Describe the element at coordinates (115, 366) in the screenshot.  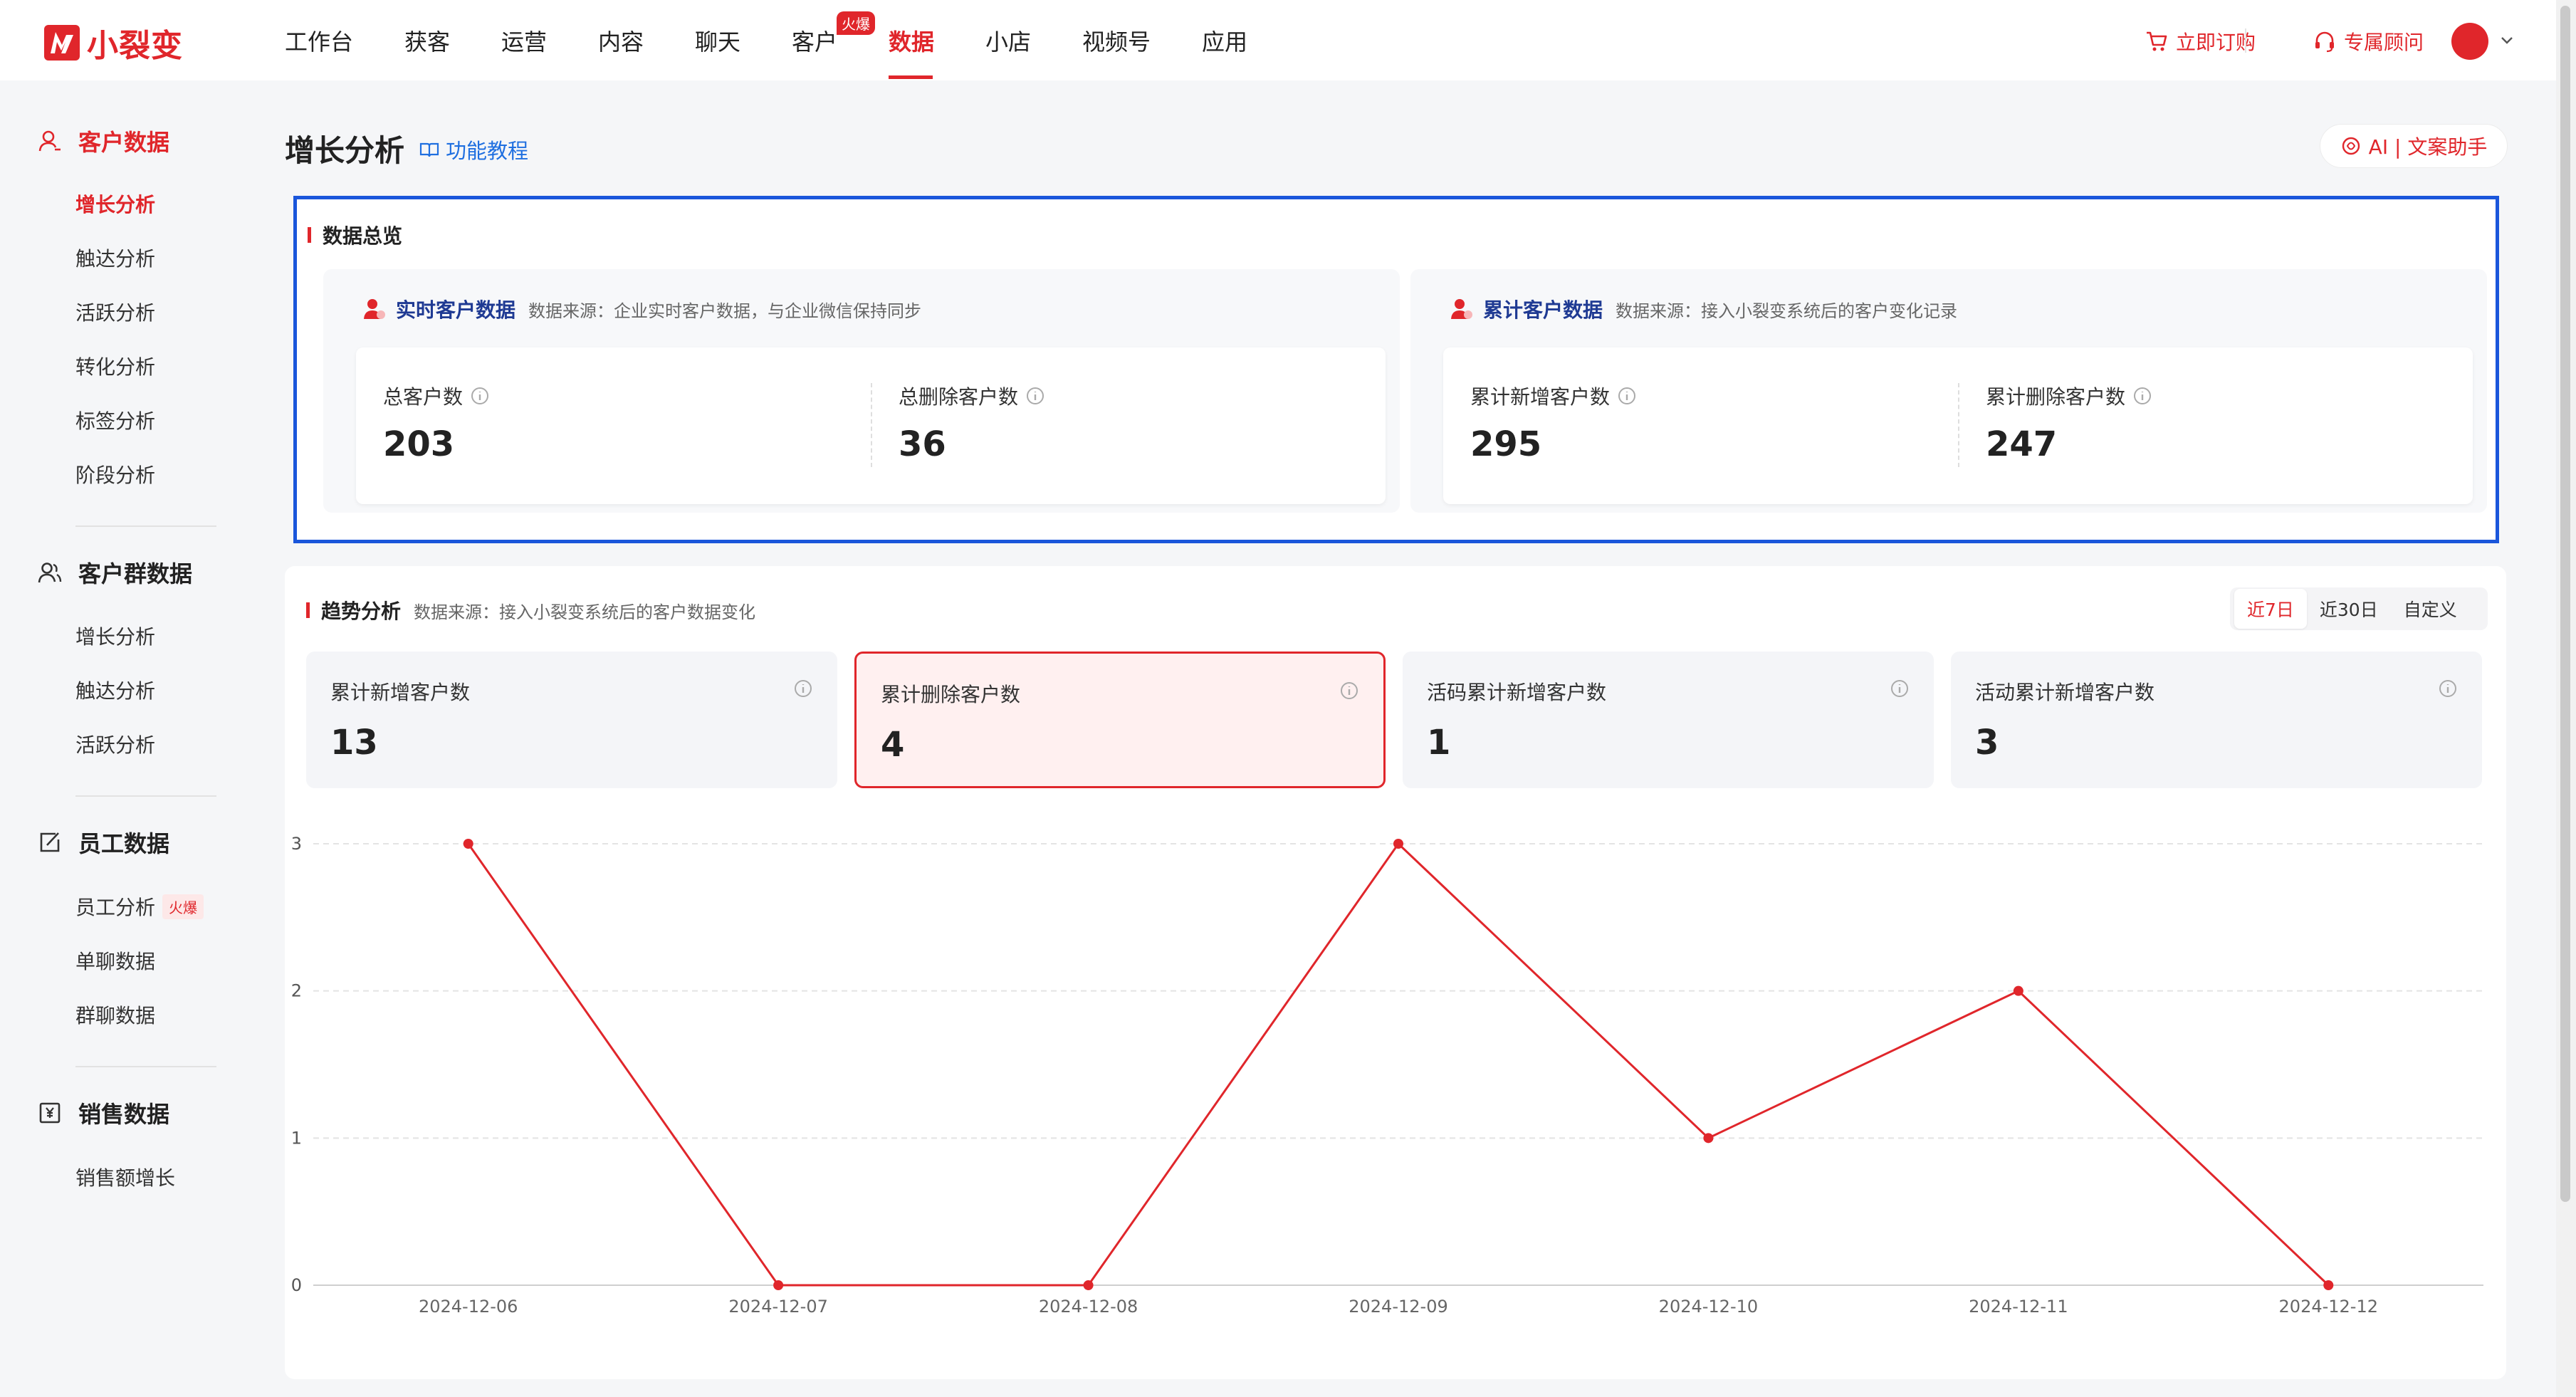
I see `sidebar-item-customer-conversion: 转化分析` at that location.